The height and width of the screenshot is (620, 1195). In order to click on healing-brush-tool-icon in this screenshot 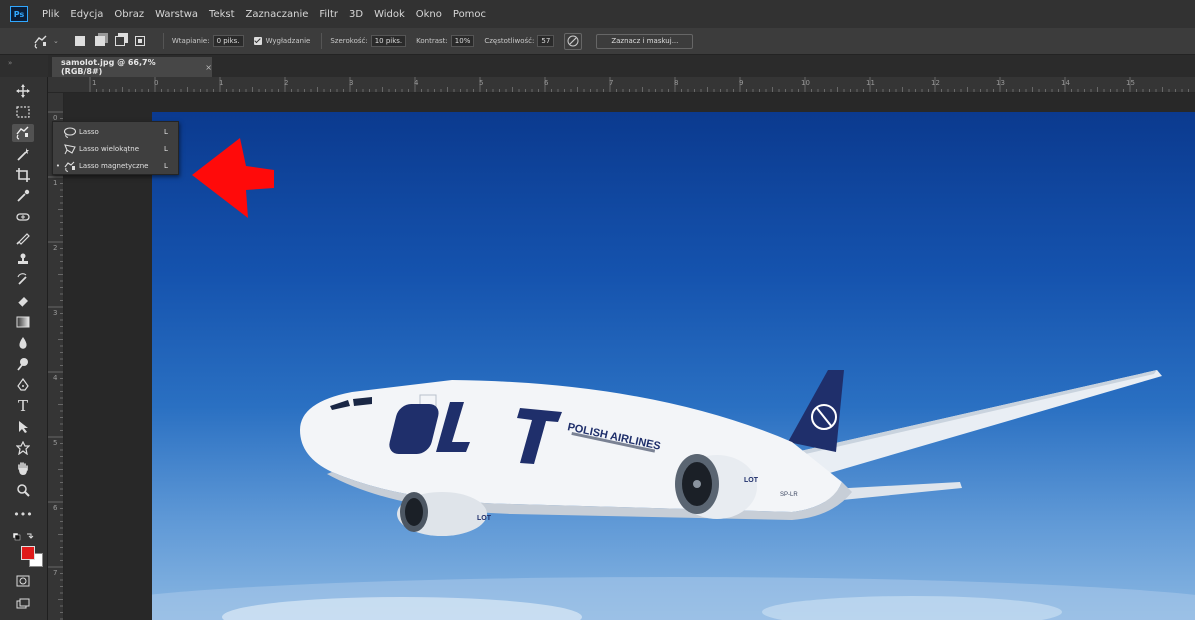, I will do `click(23, 217)`.